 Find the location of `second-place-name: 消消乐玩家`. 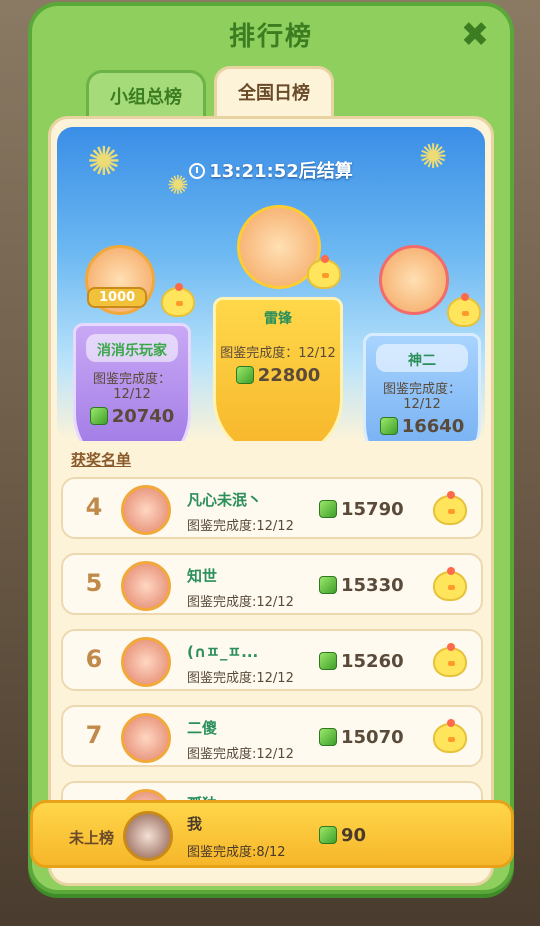

second-place-name: 消消乐玩家 is located at coordinates (132, 351).